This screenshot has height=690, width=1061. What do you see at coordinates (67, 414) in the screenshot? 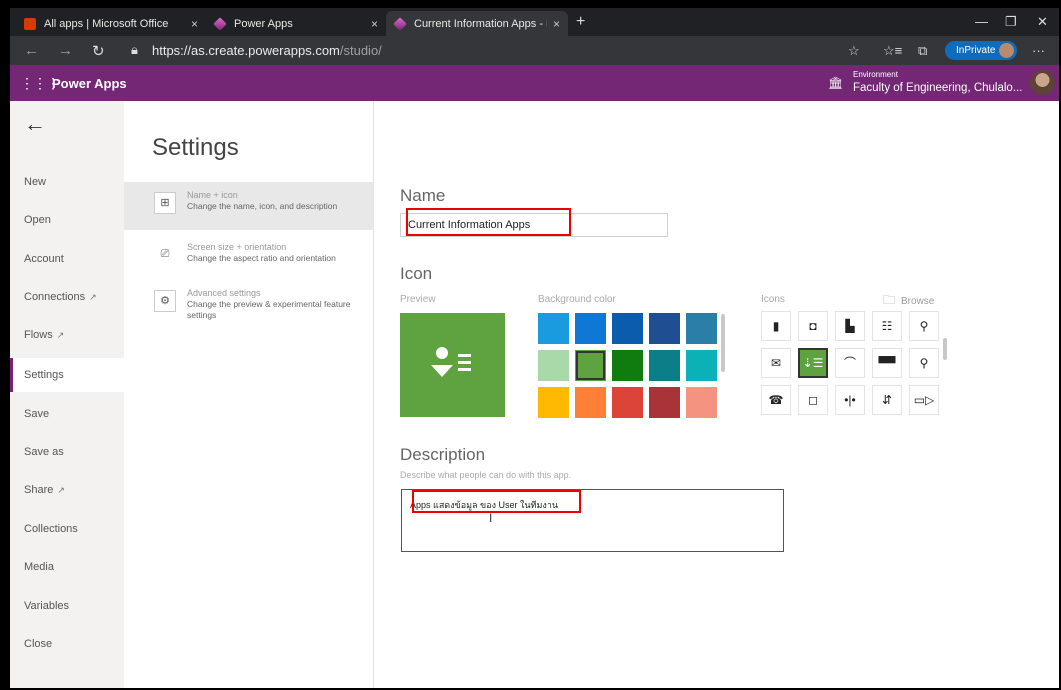
I see `nav-item-save: Save` at bounding box center [67, 414].